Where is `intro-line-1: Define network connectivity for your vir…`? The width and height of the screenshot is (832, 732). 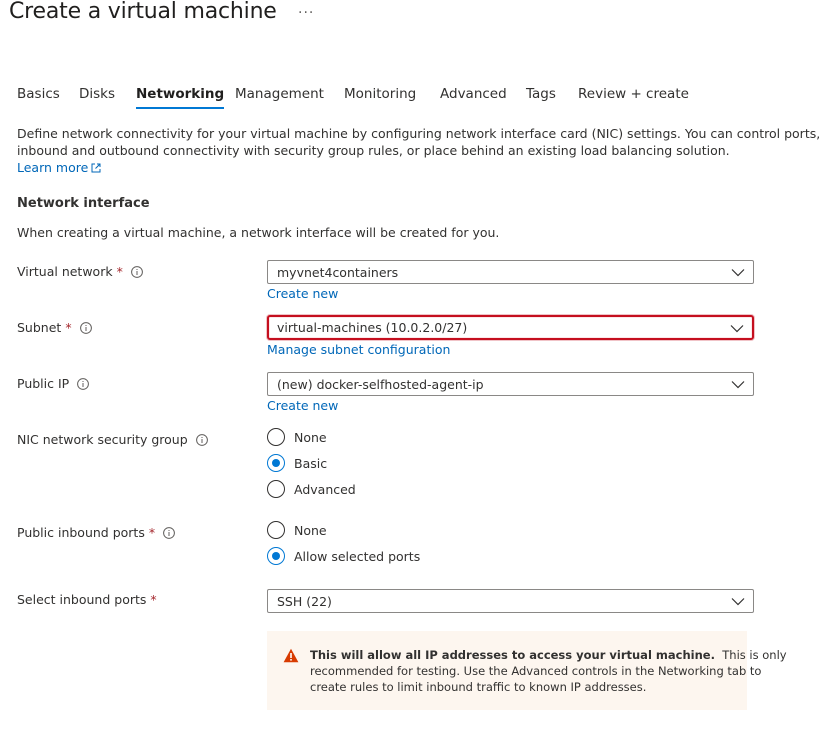 intro-line-1: Define network connectivity for your vir… is located at coordinates (419, 133).